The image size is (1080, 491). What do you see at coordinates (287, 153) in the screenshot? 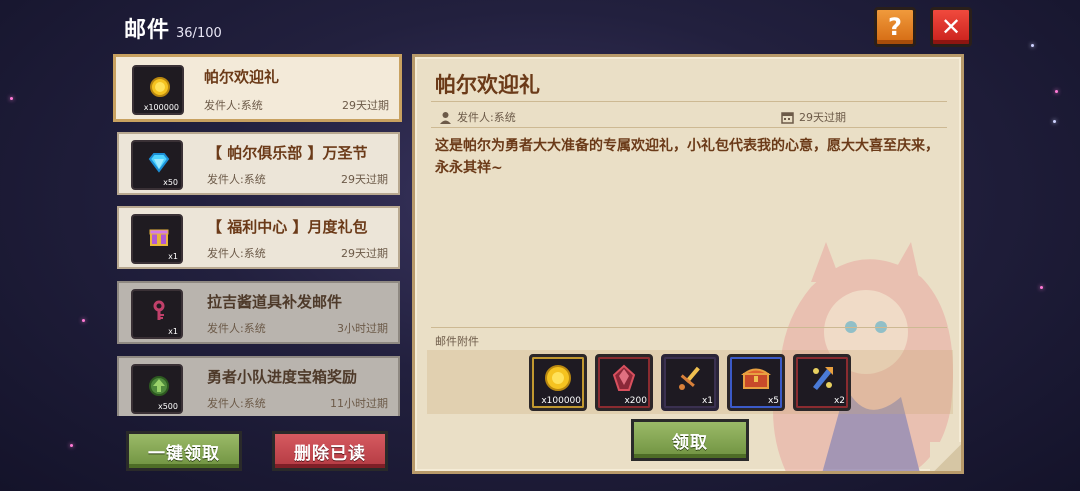
I see `mail-title: 【 帕尔俱乐部 】万圣节` at bounding box center [287, 153].